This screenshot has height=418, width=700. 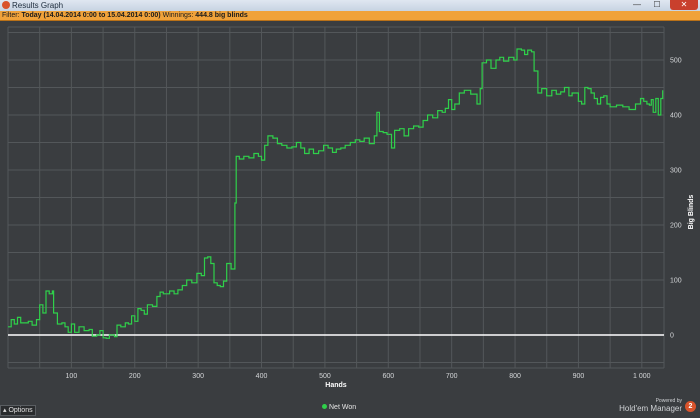 What do you see at coordinates (579, 376) in the screenshot?
I see `x-tick-label: 900` at bounding box center [579, 376].